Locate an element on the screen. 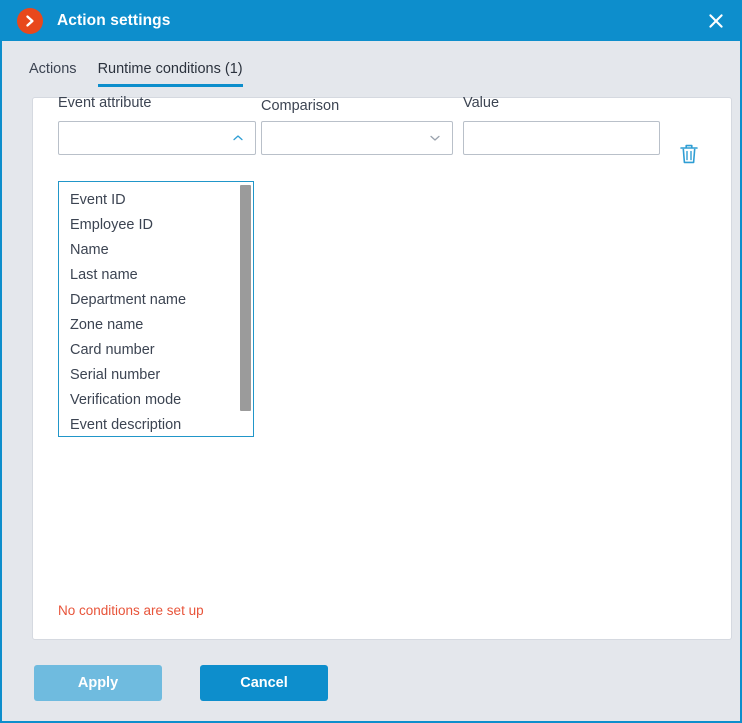  tab-runtime-conditions: Runtime conditions (1) is located at coordinates (170, 74).